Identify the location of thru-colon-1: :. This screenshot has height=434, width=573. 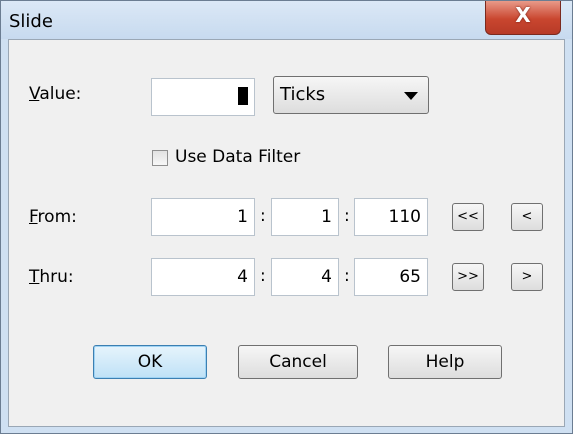
(263, 276).